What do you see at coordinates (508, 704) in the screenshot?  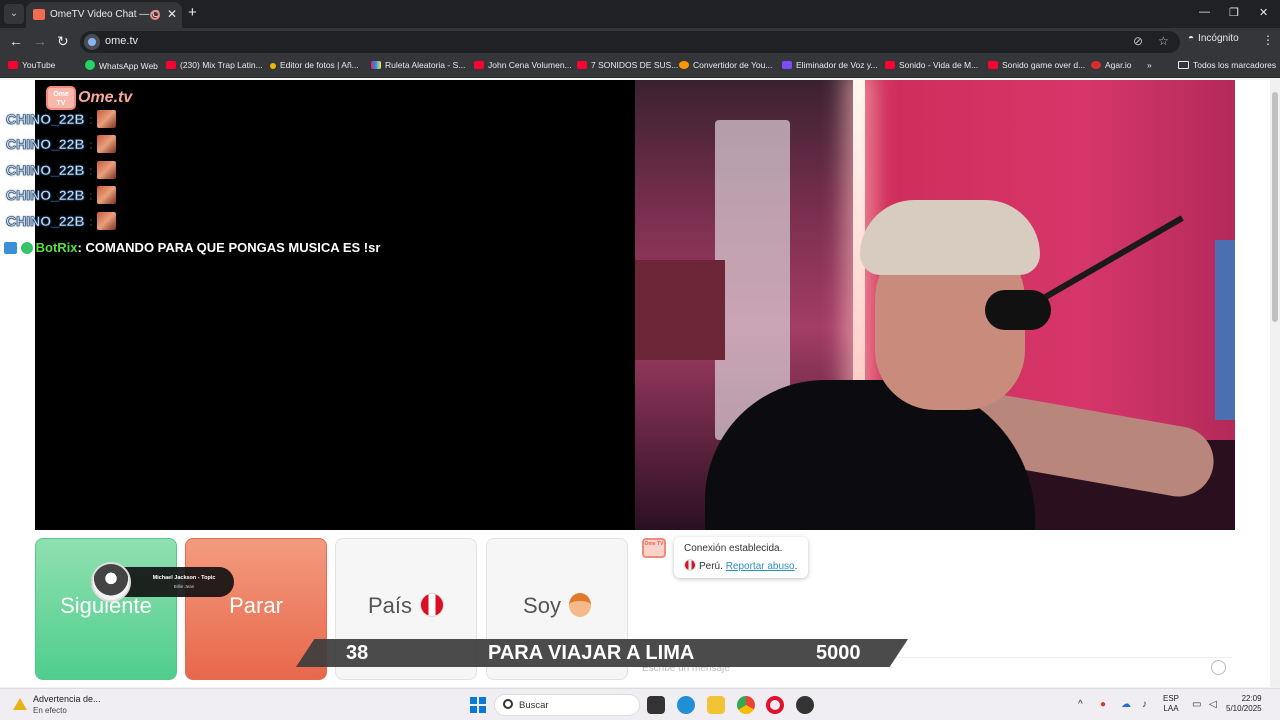 I see `search-icon` at bounding box center [508, 704].